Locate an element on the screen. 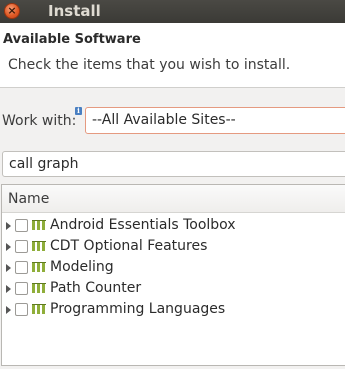 This screenshot has height=369, width=345. tree-row: Programming Languages is located at coordinates (173, 309).